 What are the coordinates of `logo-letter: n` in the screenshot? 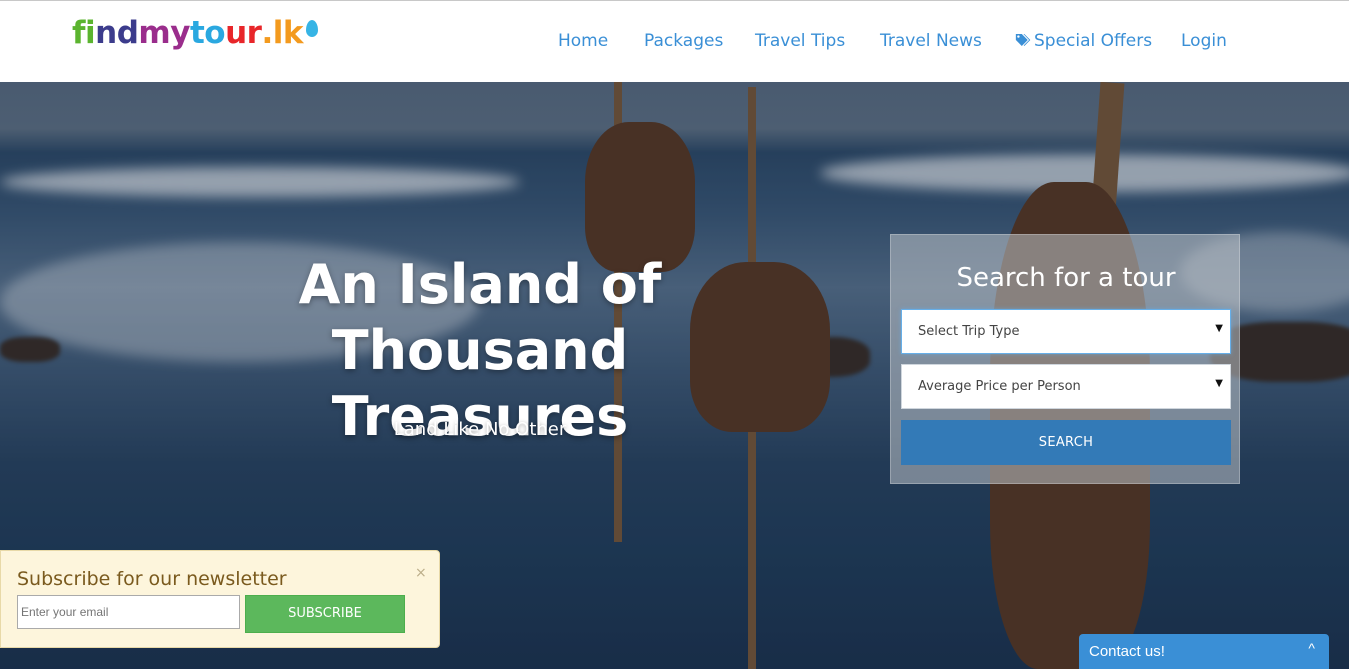 It's located at (106, 33).